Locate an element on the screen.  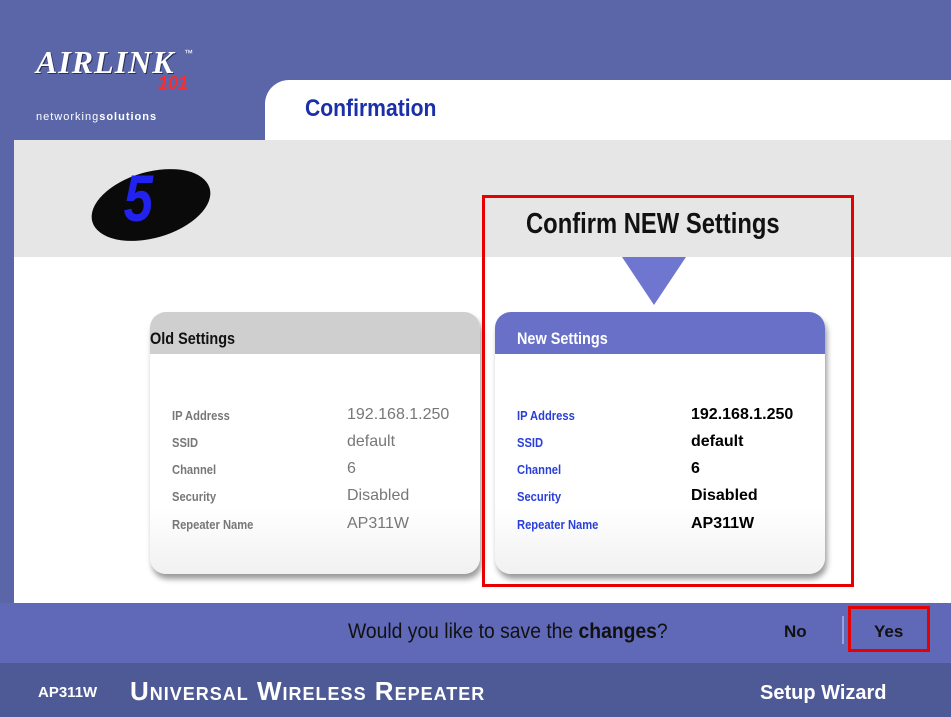
setting-value: Disabled is located at coordinates (378, 495).